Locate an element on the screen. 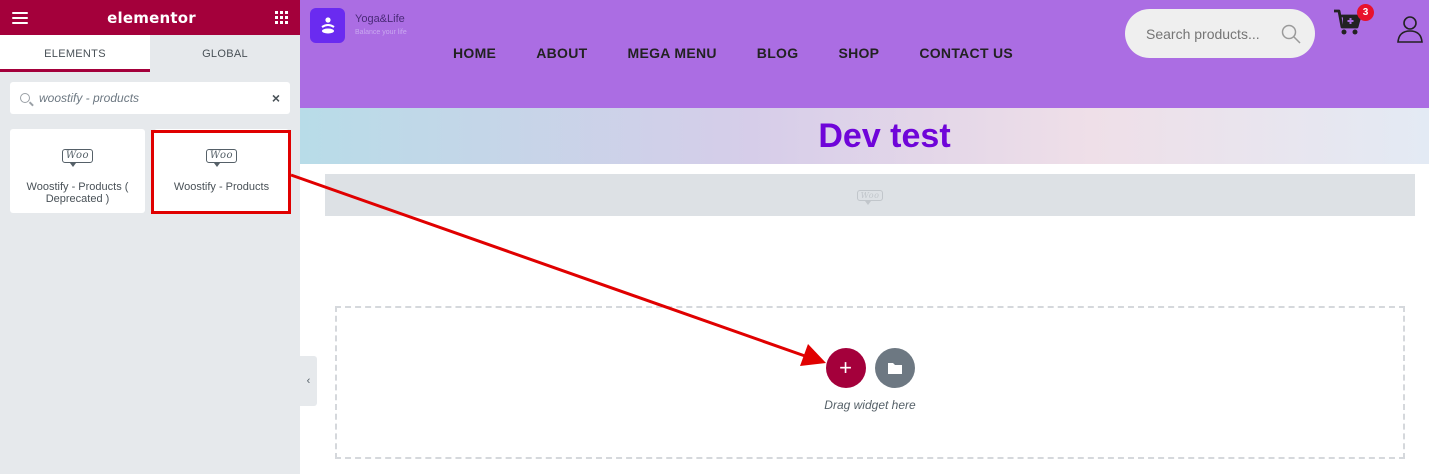 The width and height of the screenshot is (1429, 474). cart-button: 3 is located at coordinates (1353, 22).